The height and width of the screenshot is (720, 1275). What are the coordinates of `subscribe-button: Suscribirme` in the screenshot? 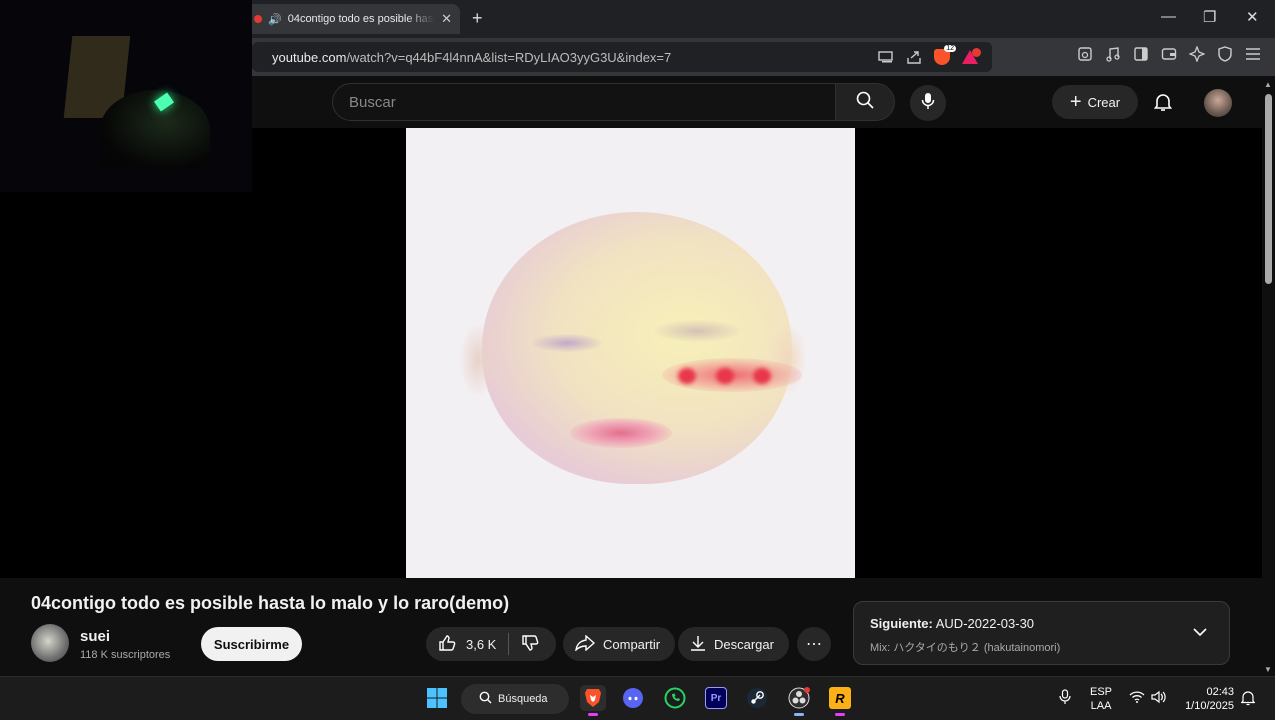 It's located at (251, 644).